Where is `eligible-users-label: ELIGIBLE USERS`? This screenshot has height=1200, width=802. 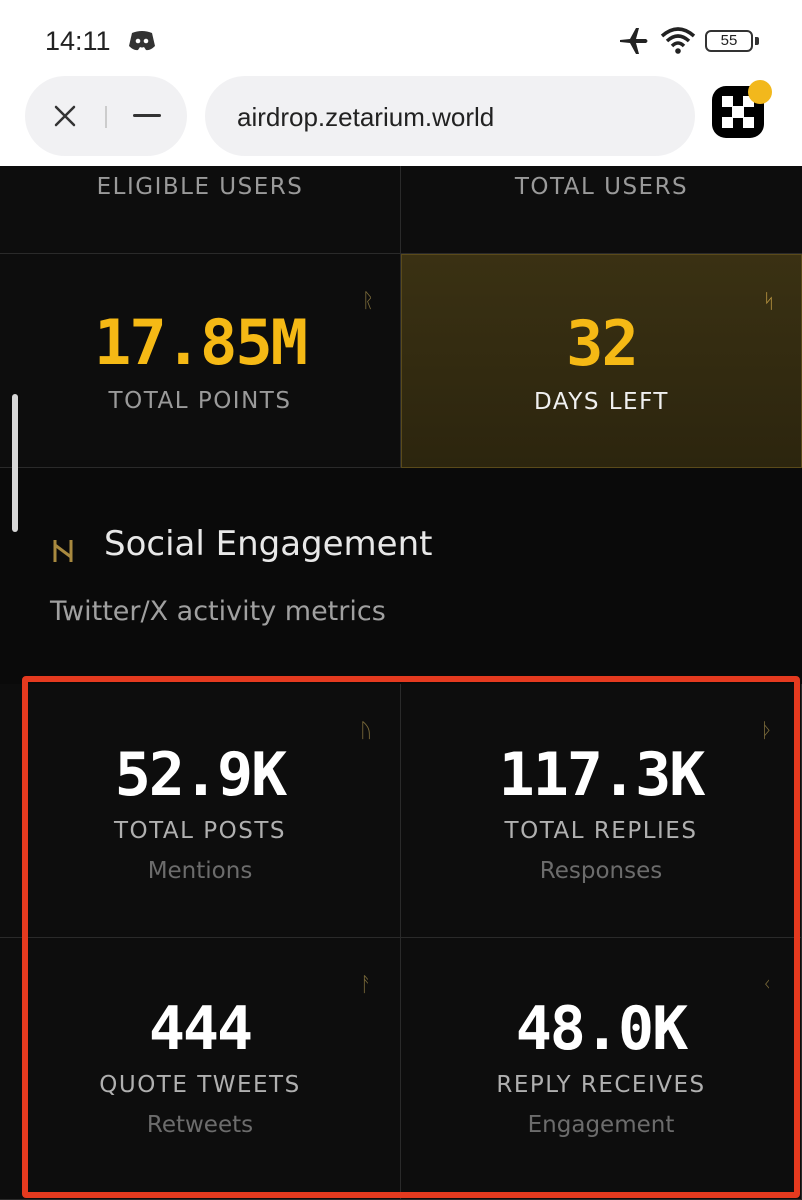
eligible-users-label: ELIGIBLE USERS is located at coordinates (200, 187).